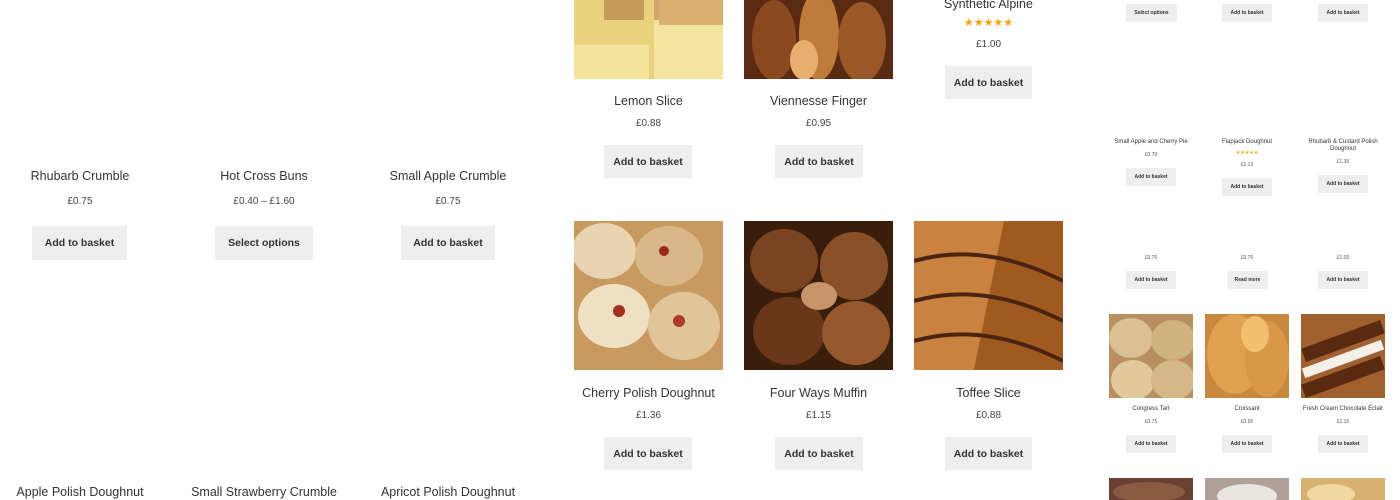 Image resolution: width=1400 pixels, height=500 pixels. Describe the element at coordinates (1247, 409) in the screenshot. I see `product-title: Croissant` at that location.